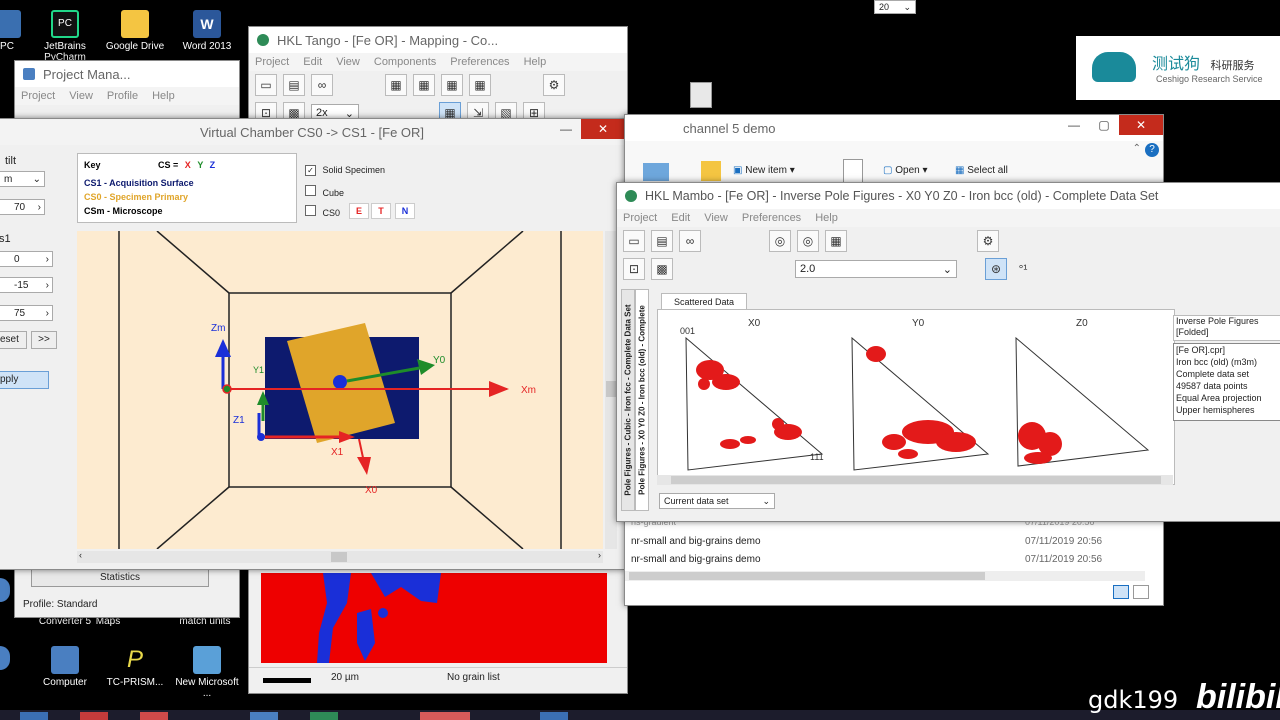 This screenshot has height=720, width=1280. Describe the element at coordinates (905, 170) in the screenshot. I see `open-button: ▢ Open ▾` at that location.